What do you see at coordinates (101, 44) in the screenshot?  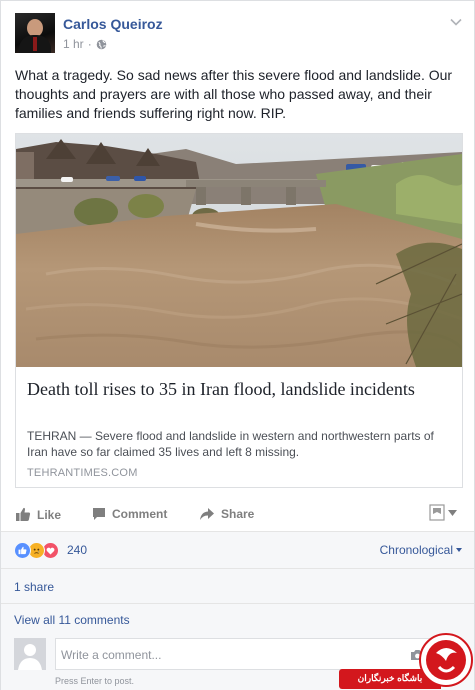 I see `globe-icon` at bounding box center [101, 44].